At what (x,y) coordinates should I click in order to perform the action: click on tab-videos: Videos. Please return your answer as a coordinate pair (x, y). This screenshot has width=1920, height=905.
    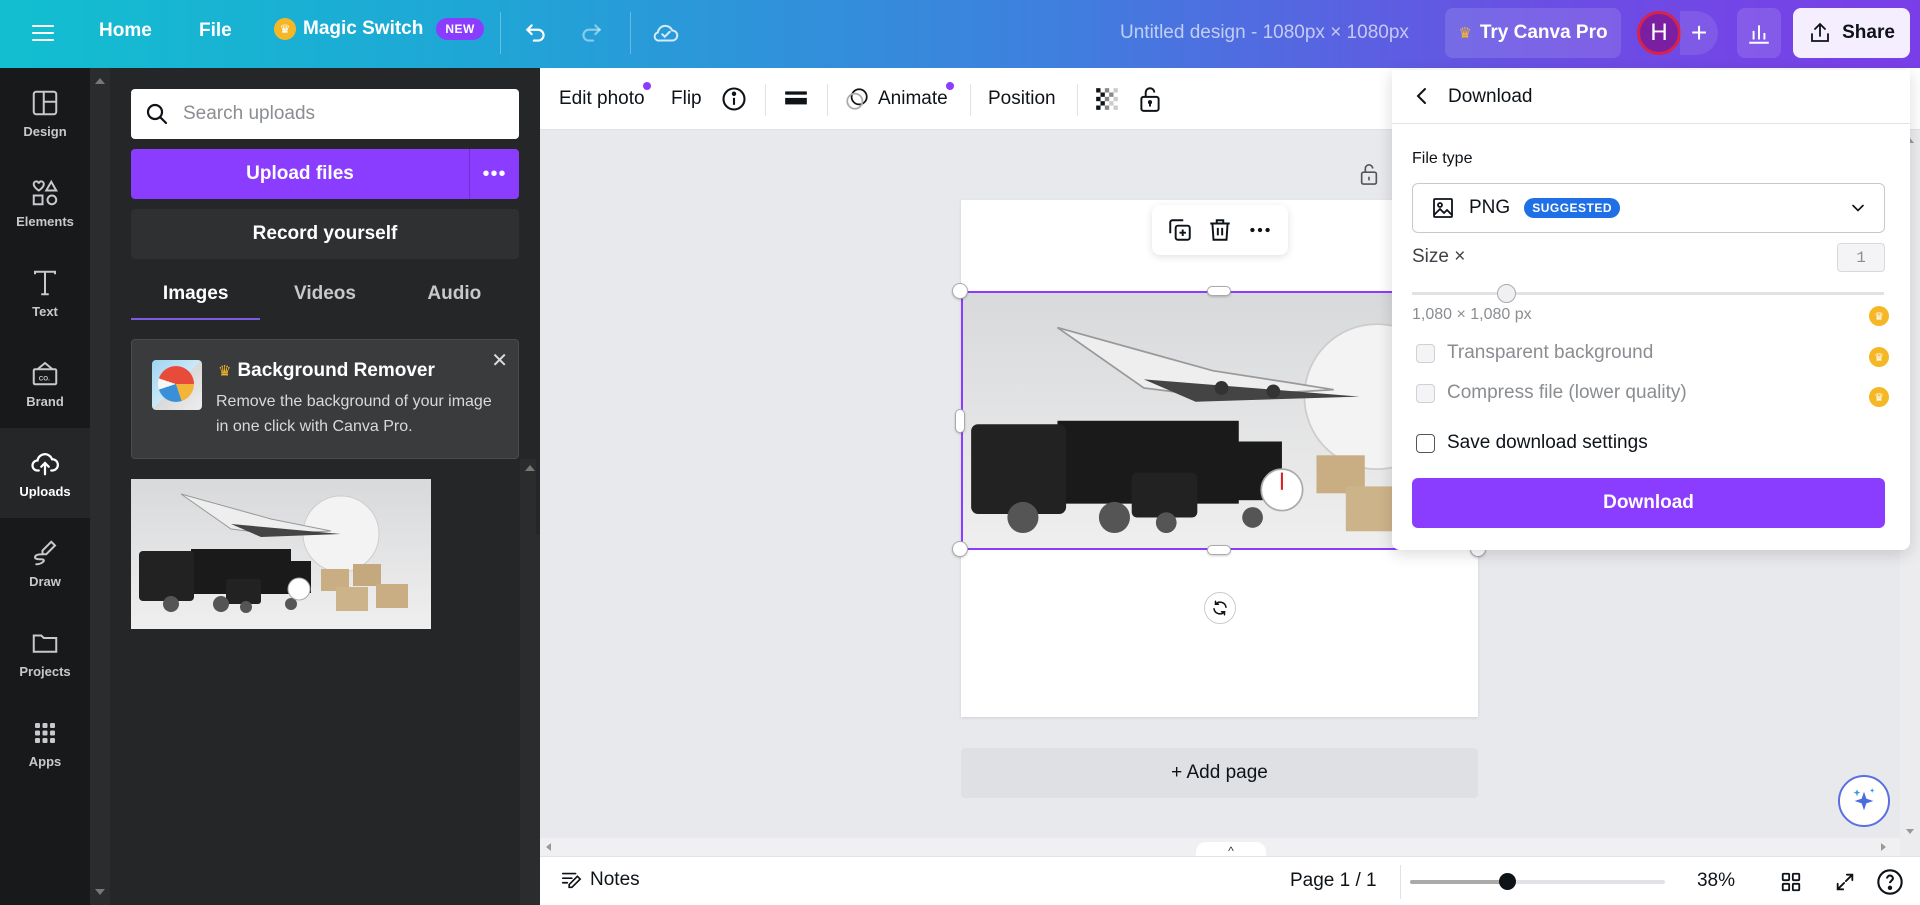
    Looking at the image, I should click on (324, 294).